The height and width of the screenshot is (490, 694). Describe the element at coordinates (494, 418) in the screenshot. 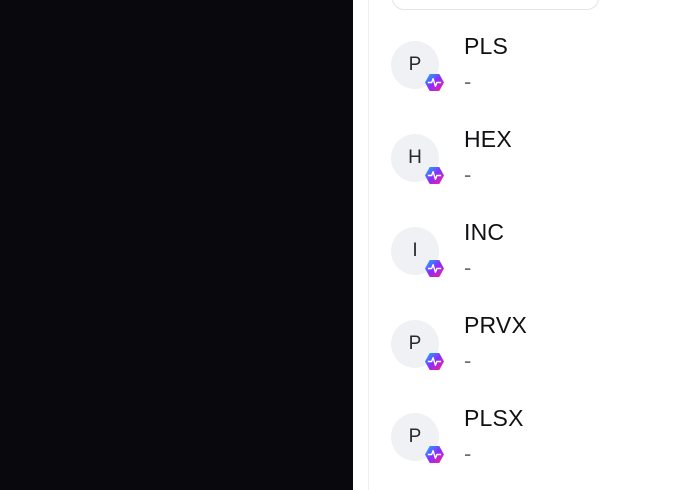

I see `token-symbol: PLSX` at that location.